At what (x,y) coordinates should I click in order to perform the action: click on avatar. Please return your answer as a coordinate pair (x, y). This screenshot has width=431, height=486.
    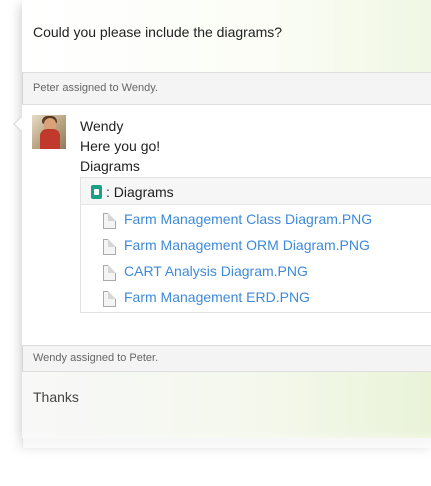
    Looking at the image, I should click on (49, 132).